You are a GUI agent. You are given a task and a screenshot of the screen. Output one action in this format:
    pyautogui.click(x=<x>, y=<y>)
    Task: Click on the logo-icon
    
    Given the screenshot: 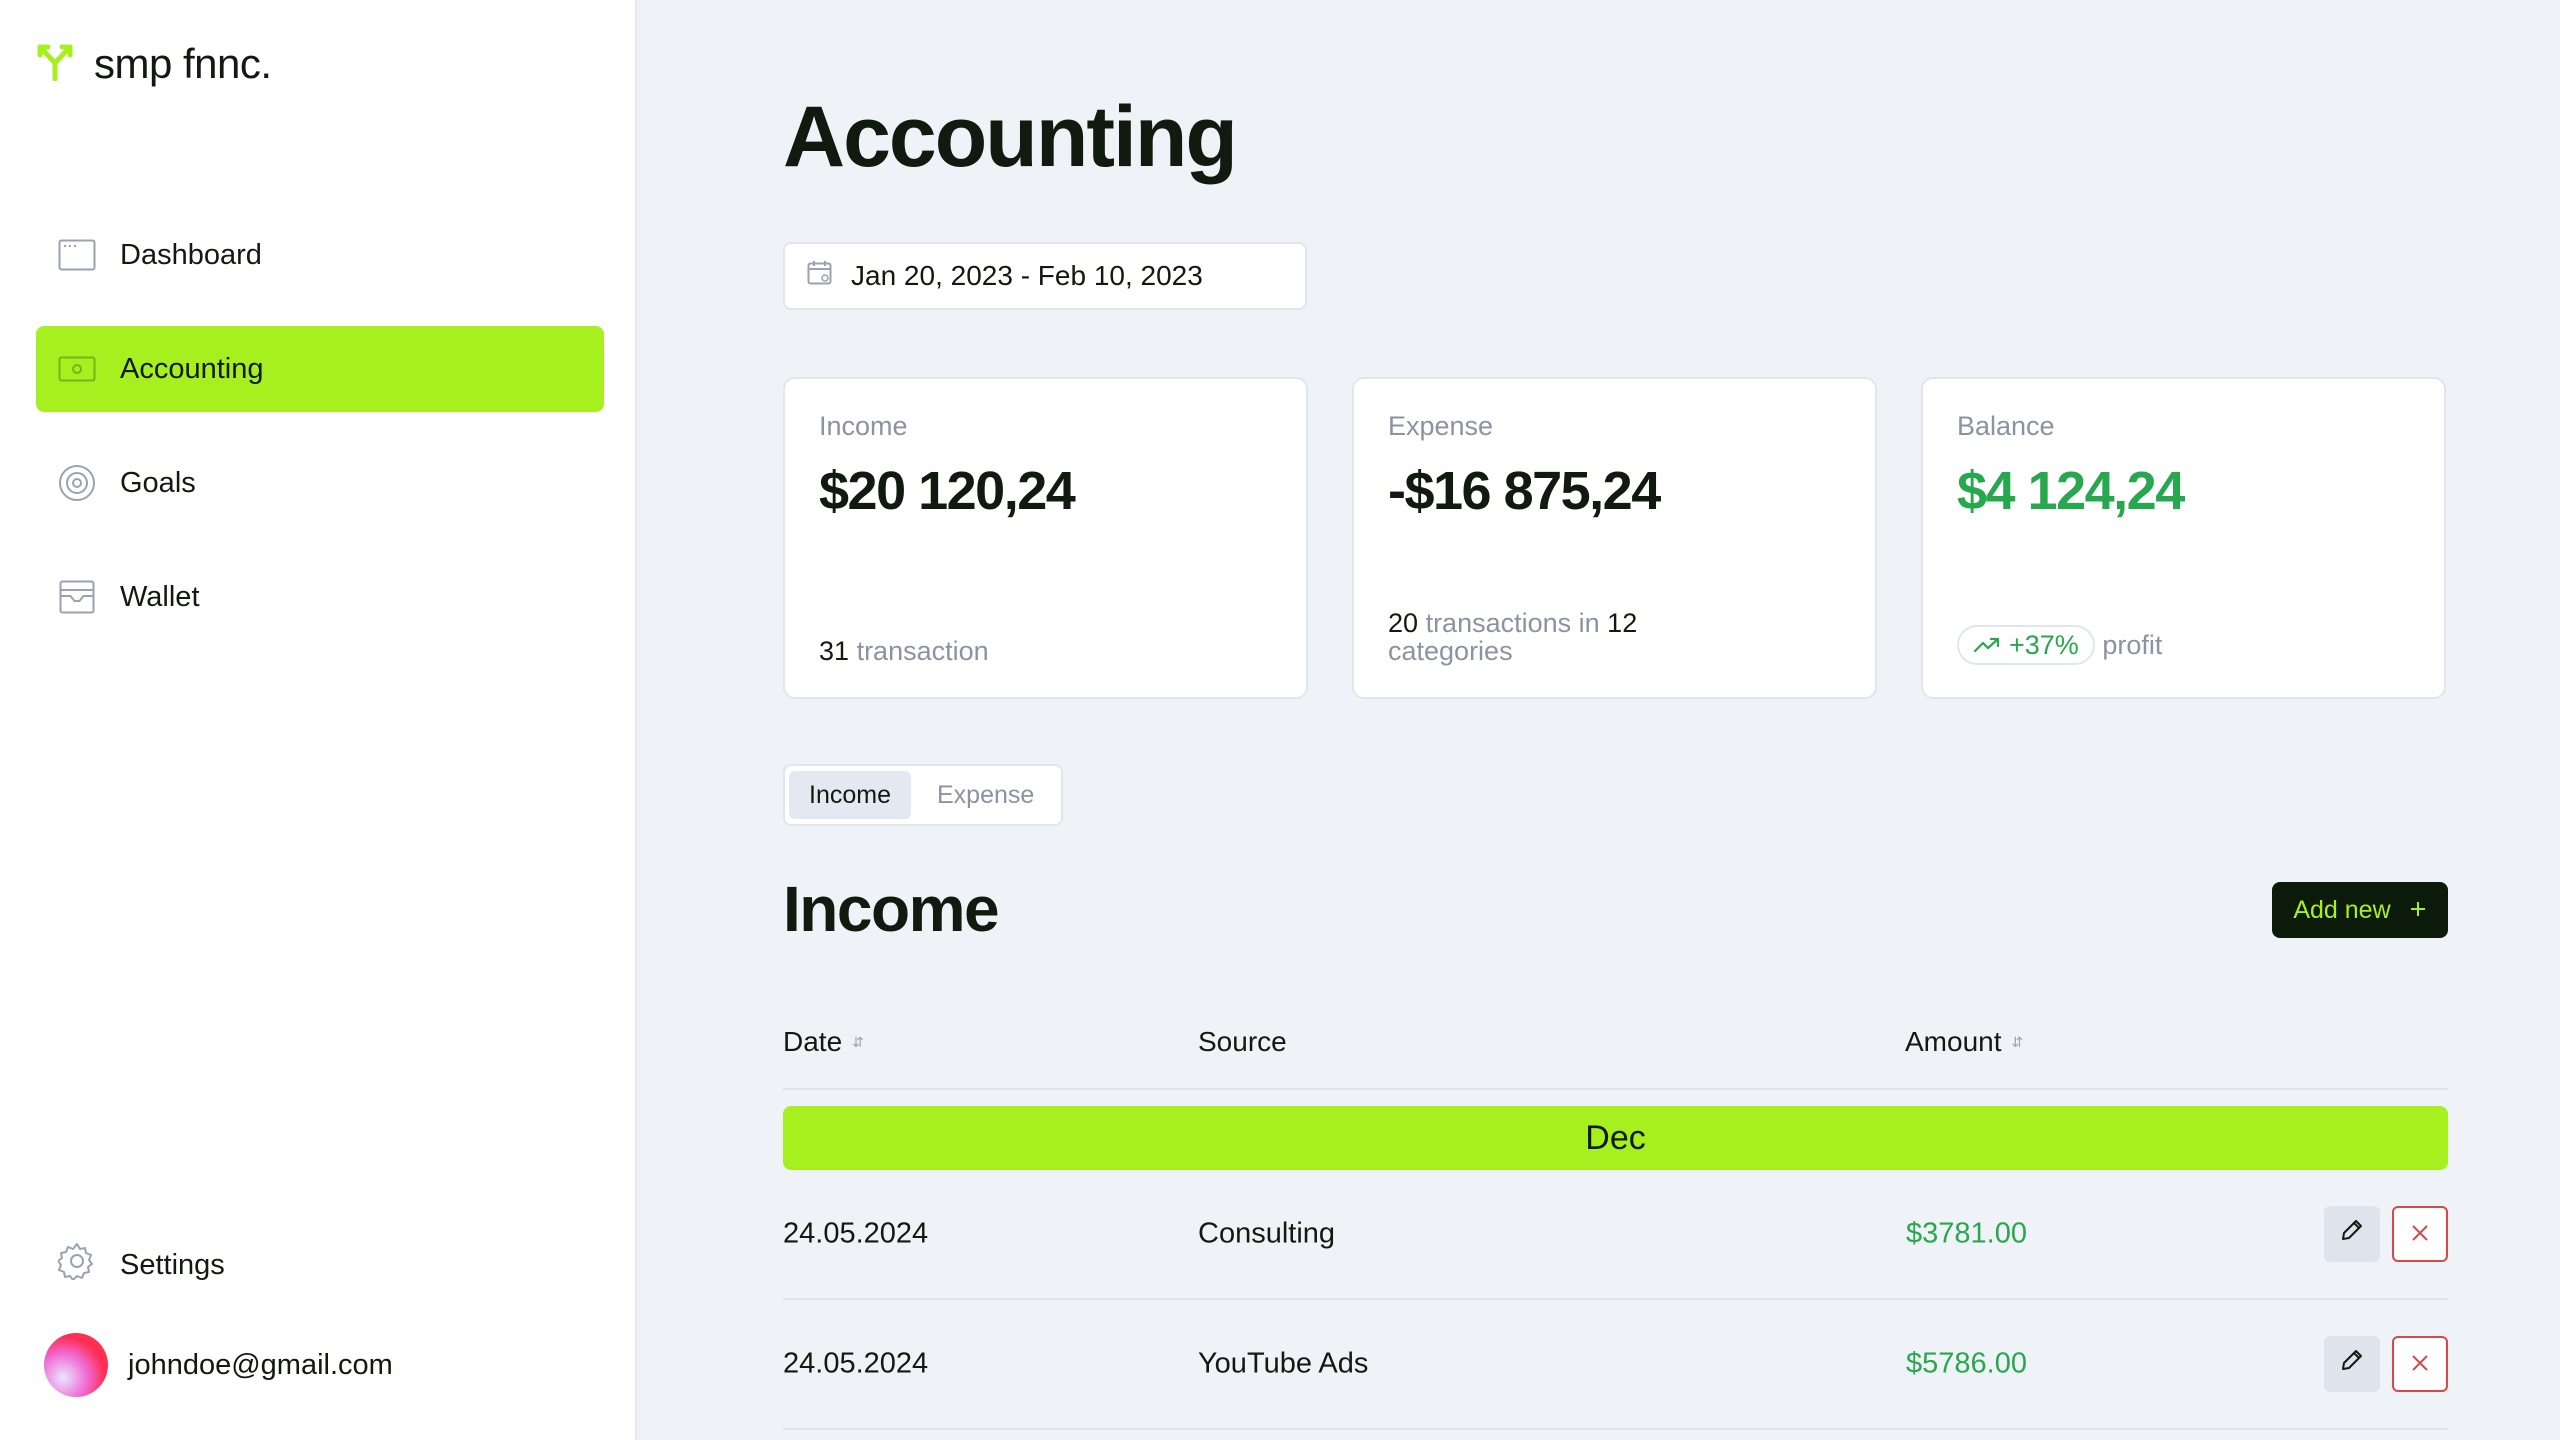 What is the action you would take?
    pyautogui.click(x=55, y=64)
    